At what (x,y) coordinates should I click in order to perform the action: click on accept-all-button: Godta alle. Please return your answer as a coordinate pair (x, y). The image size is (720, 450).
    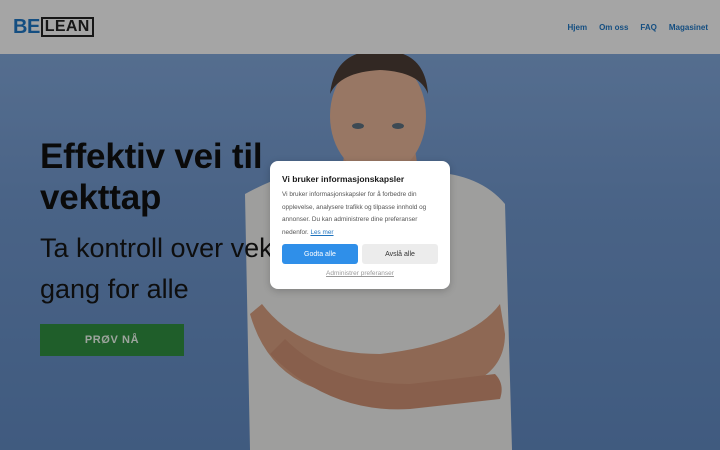
    Looking at the image, I should click on (320, 254).